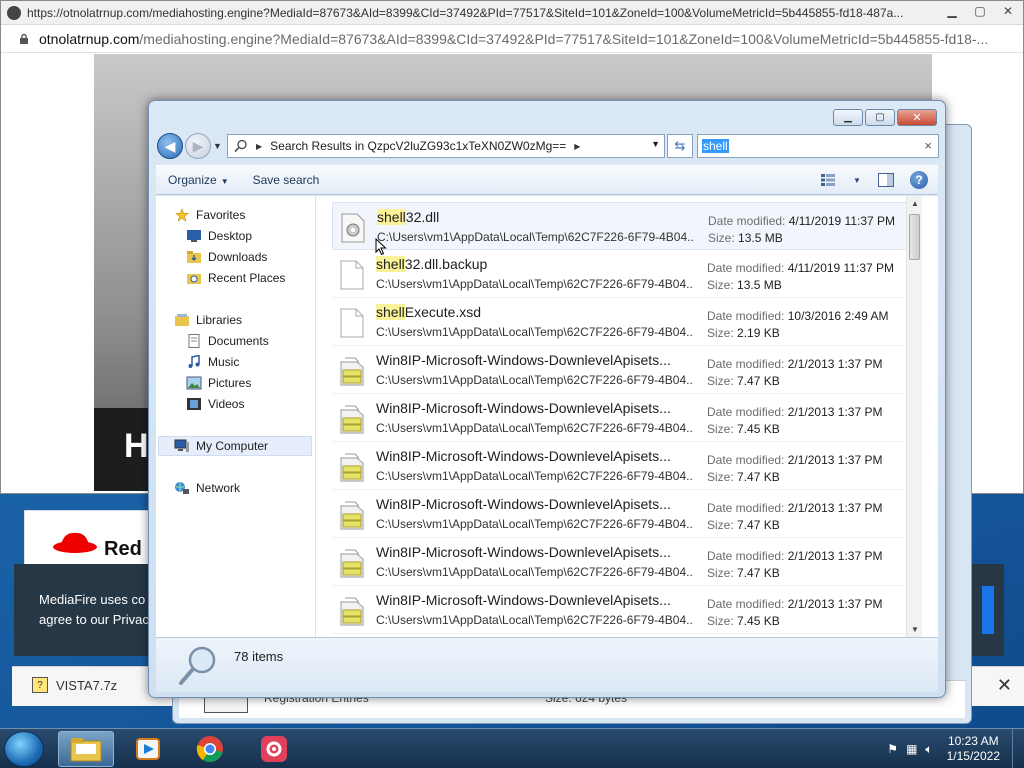 This screenshot has width=1024, height=768. Describe the element at coordinates (1008, 11) in the screenshot. I see `close-icon: ✕` at that location.